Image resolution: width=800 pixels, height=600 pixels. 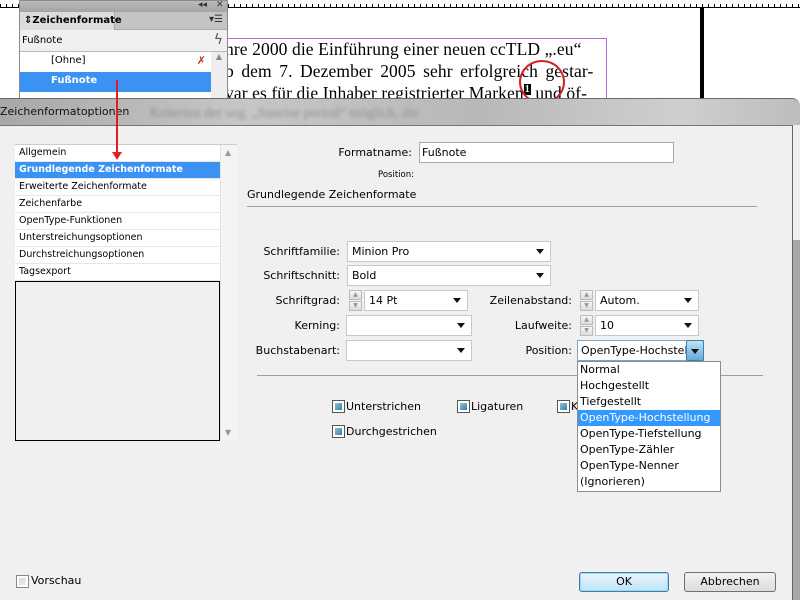 I want to click on category-list-empty-area, so click(x=117, y=361).